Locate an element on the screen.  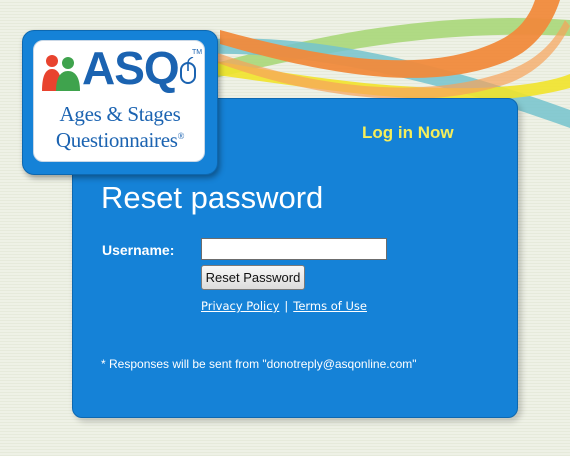
registered-symbol: ® is located at coordinates (181, 136).